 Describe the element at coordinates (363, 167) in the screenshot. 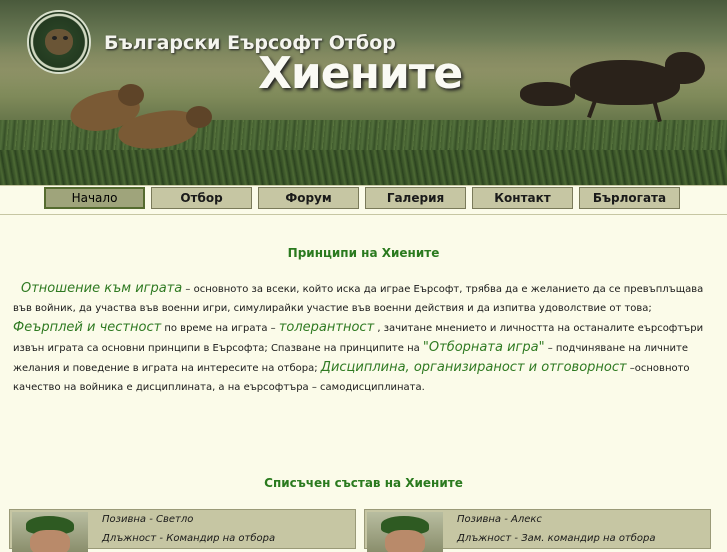

I see `banner-grass-foreground` at that location.